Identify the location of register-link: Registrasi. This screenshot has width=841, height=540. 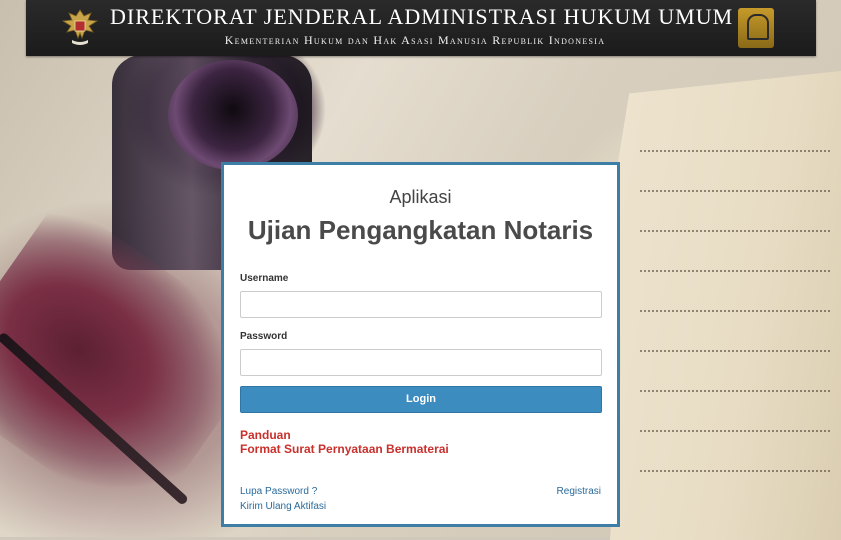
(579, 491).